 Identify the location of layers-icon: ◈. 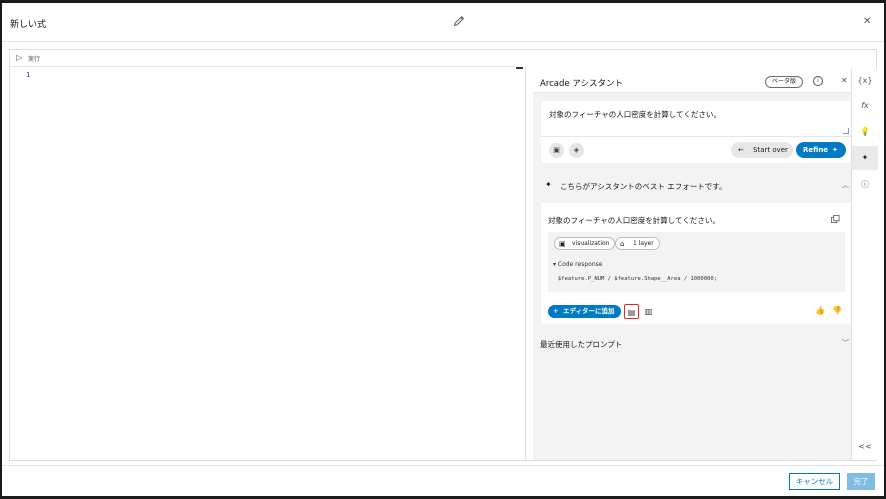
(576, 150).